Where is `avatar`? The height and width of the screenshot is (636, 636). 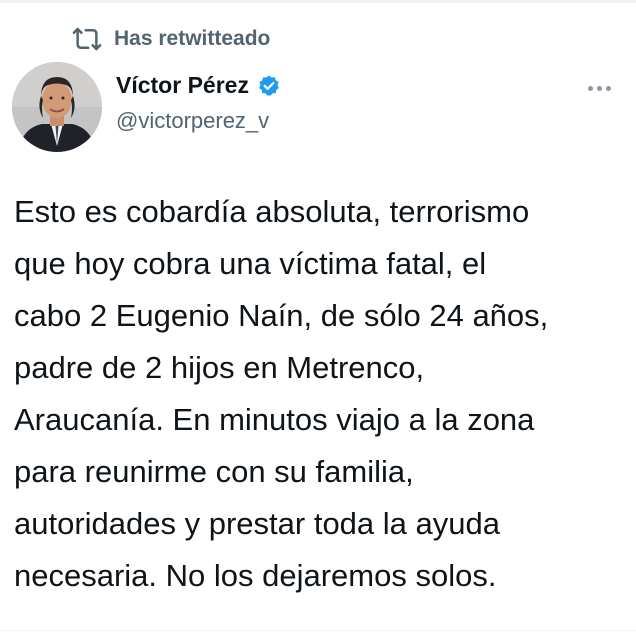 avatar is located at coordinates (57, 107).